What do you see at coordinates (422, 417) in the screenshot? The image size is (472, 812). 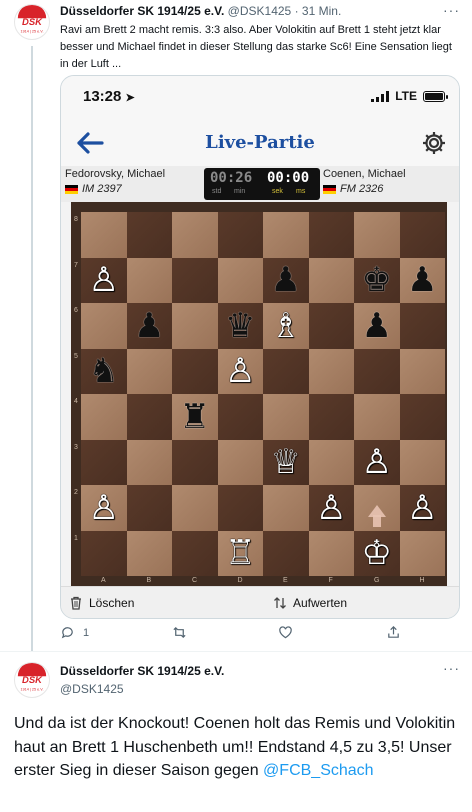 I see `square-h4` at bounding box center [422, 417].